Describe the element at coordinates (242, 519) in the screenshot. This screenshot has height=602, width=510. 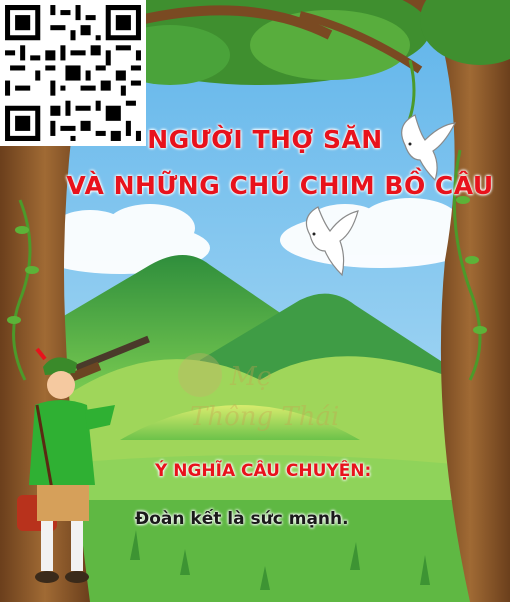
I see `moral-text: Đoàn kết là sức mạnh.` at that location.